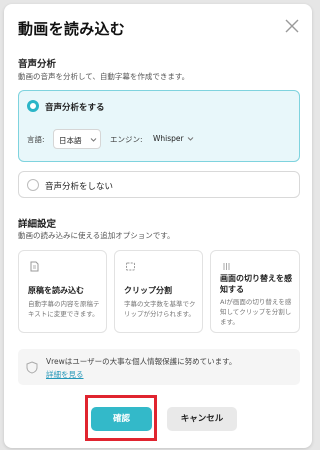 The image size is (320, 450). I want to click on clip-split-title: クリップ分割, so click(148, 290).